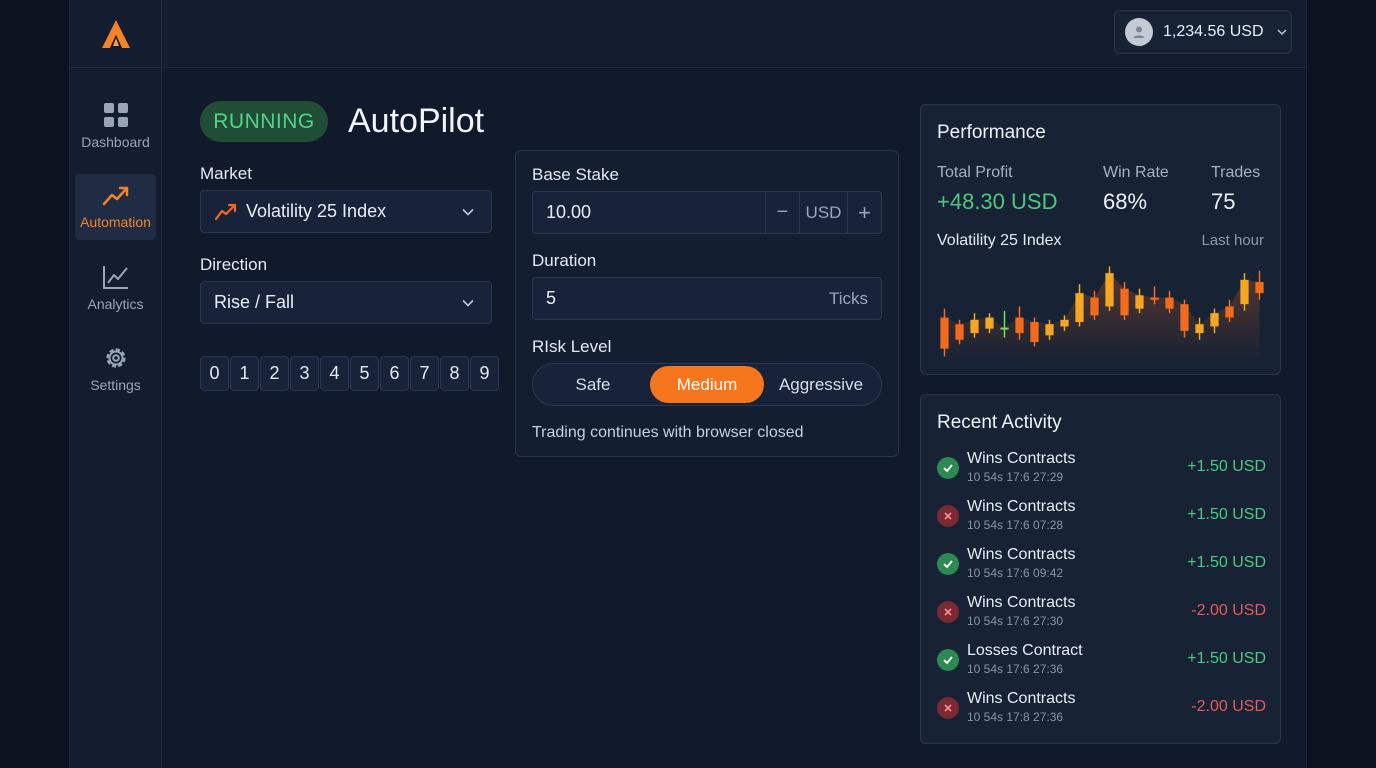  Describe the element at coordinates (316, 211) in the screenshot. I see `market-value: Volatility 25 Index` at that location.